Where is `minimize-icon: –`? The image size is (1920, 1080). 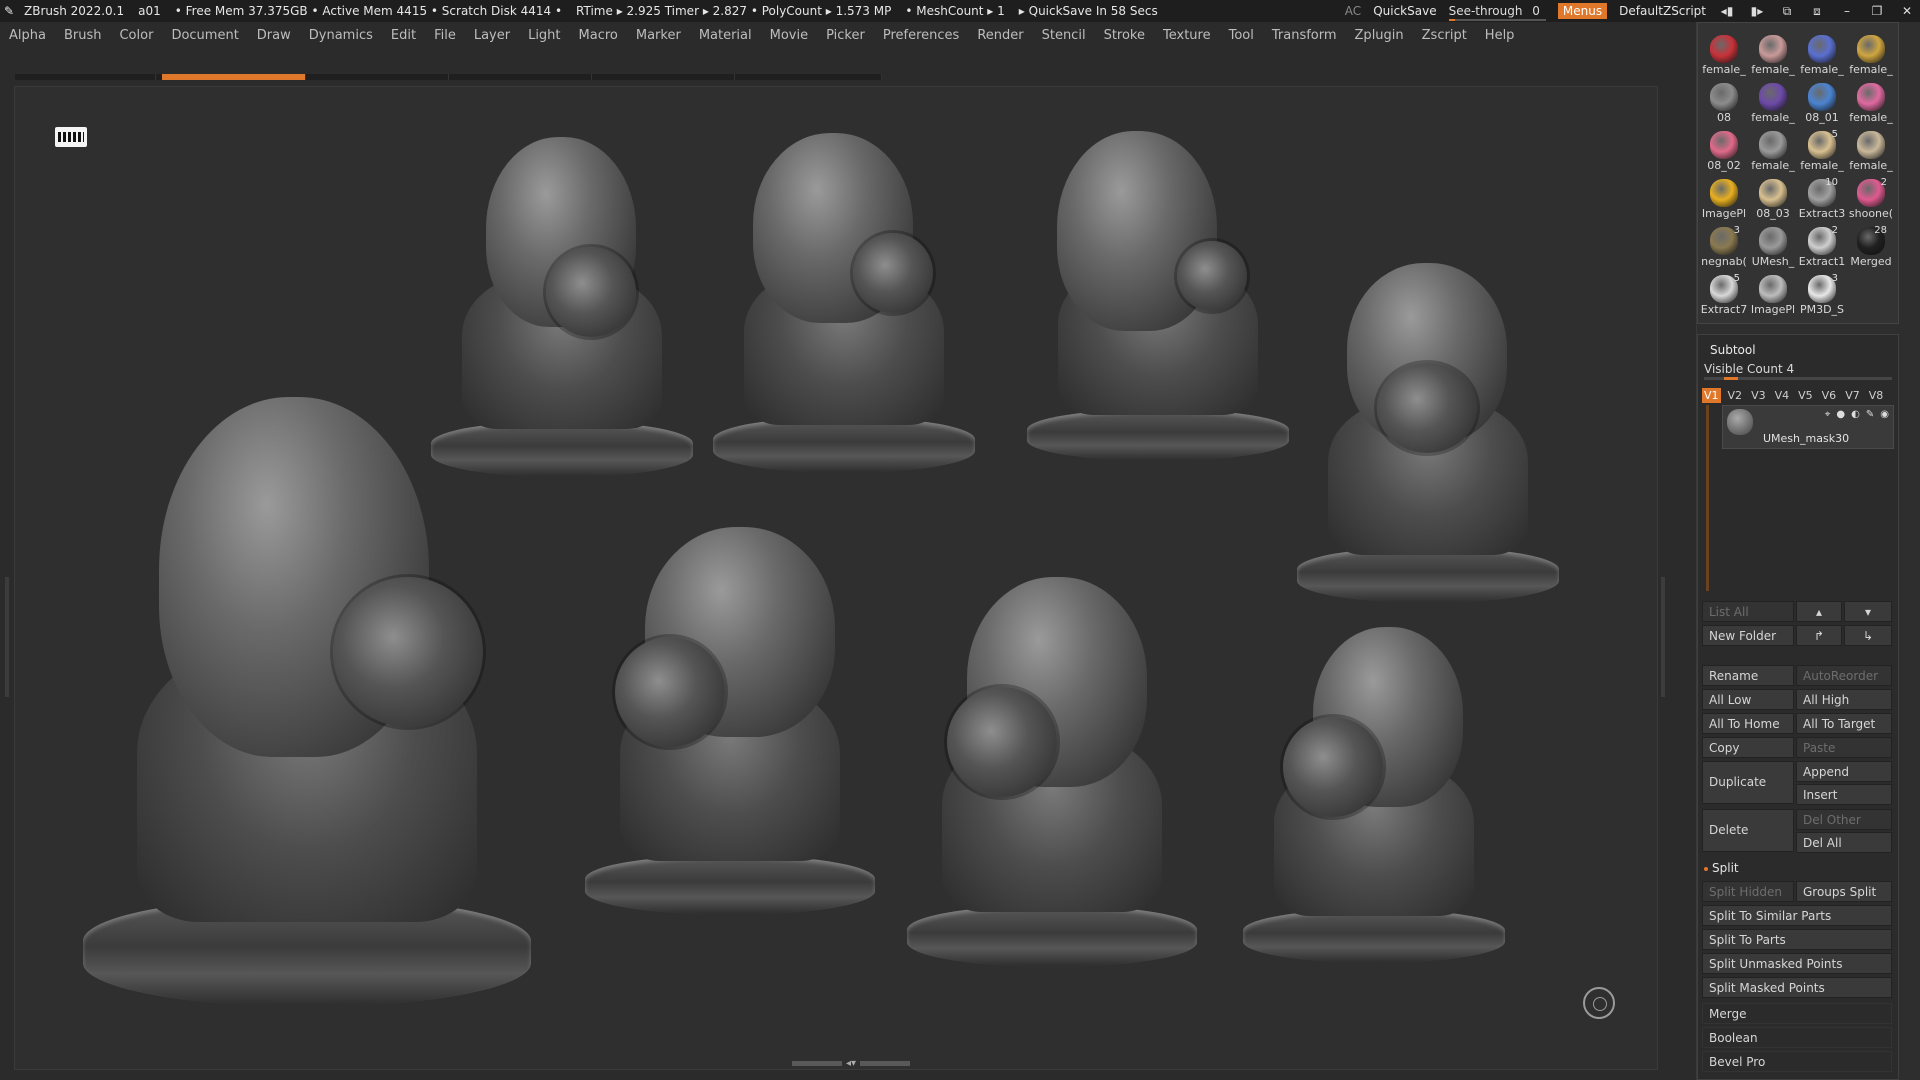
minimize-icon: – is located at coordinates (1847, 11).